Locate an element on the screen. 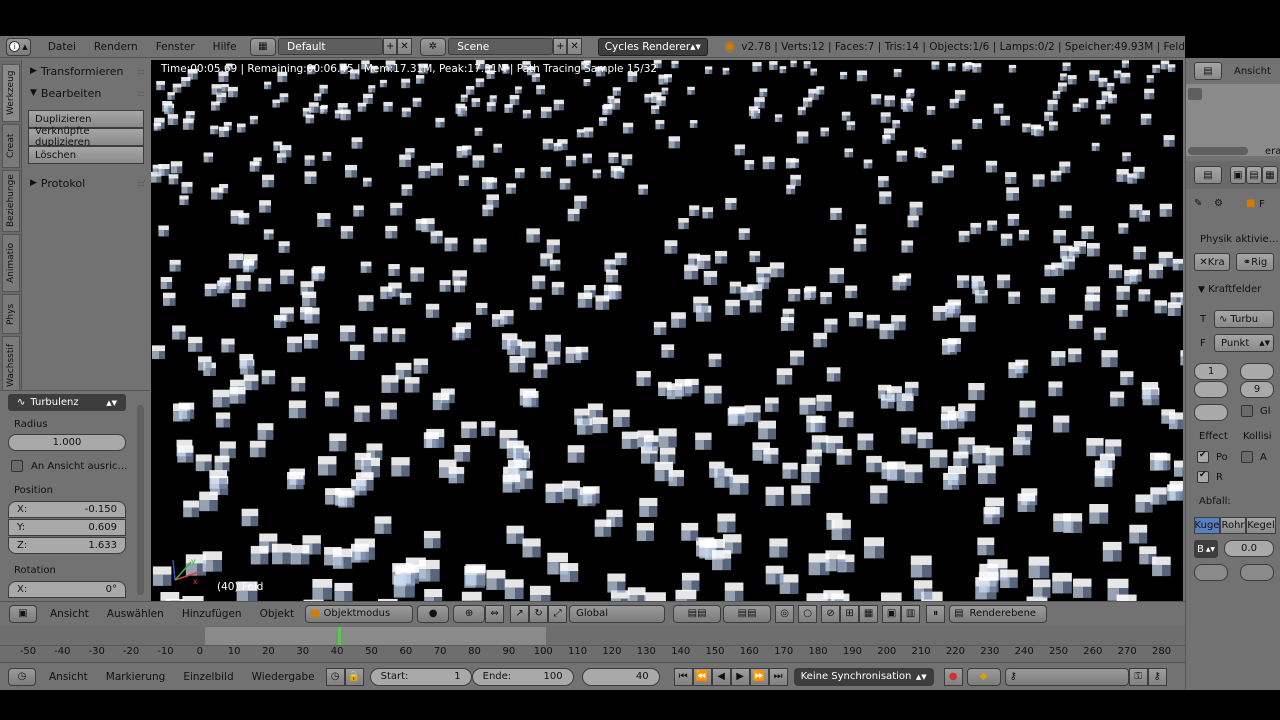 The height and width of the screenshot is (720, 1280). tab-grease-pencil: Wachsstif is located at coordinates (11, 365).